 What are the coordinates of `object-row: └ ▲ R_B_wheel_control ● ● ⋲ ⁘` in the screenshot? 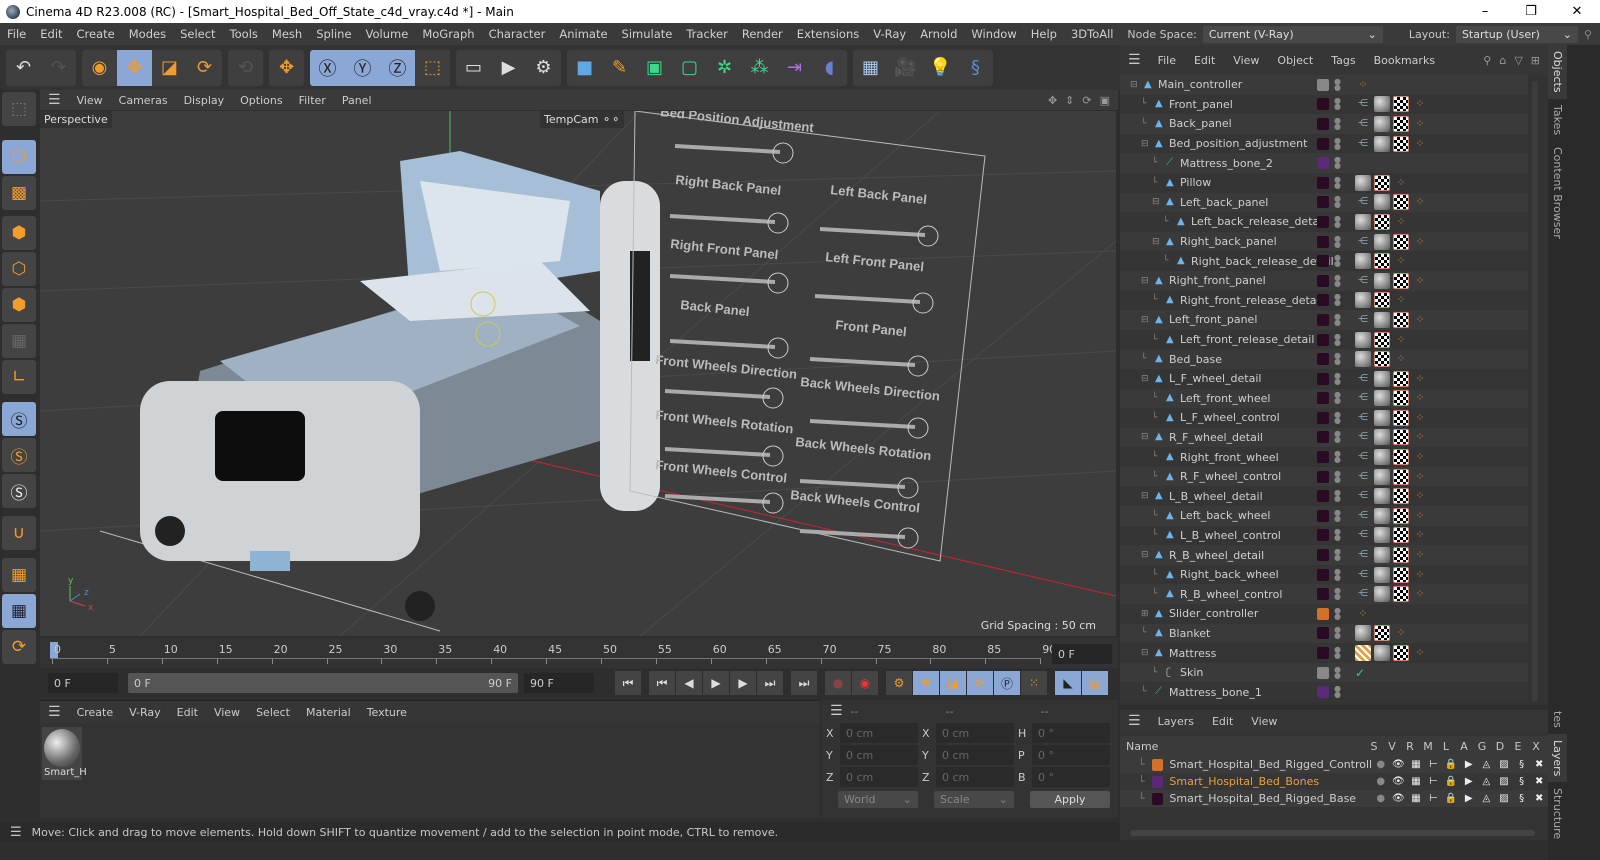 It's located at (1324, 594).